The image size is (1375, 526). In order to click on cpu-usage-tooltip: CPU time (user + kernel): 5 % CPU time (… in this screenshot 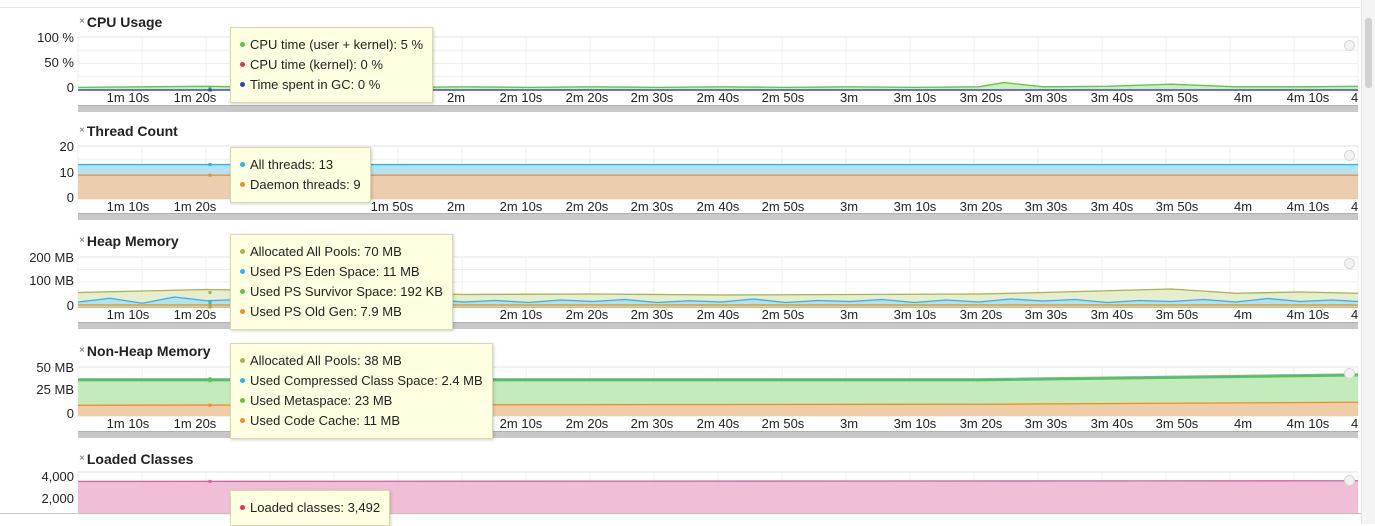, I will do `click(331, 65)`.